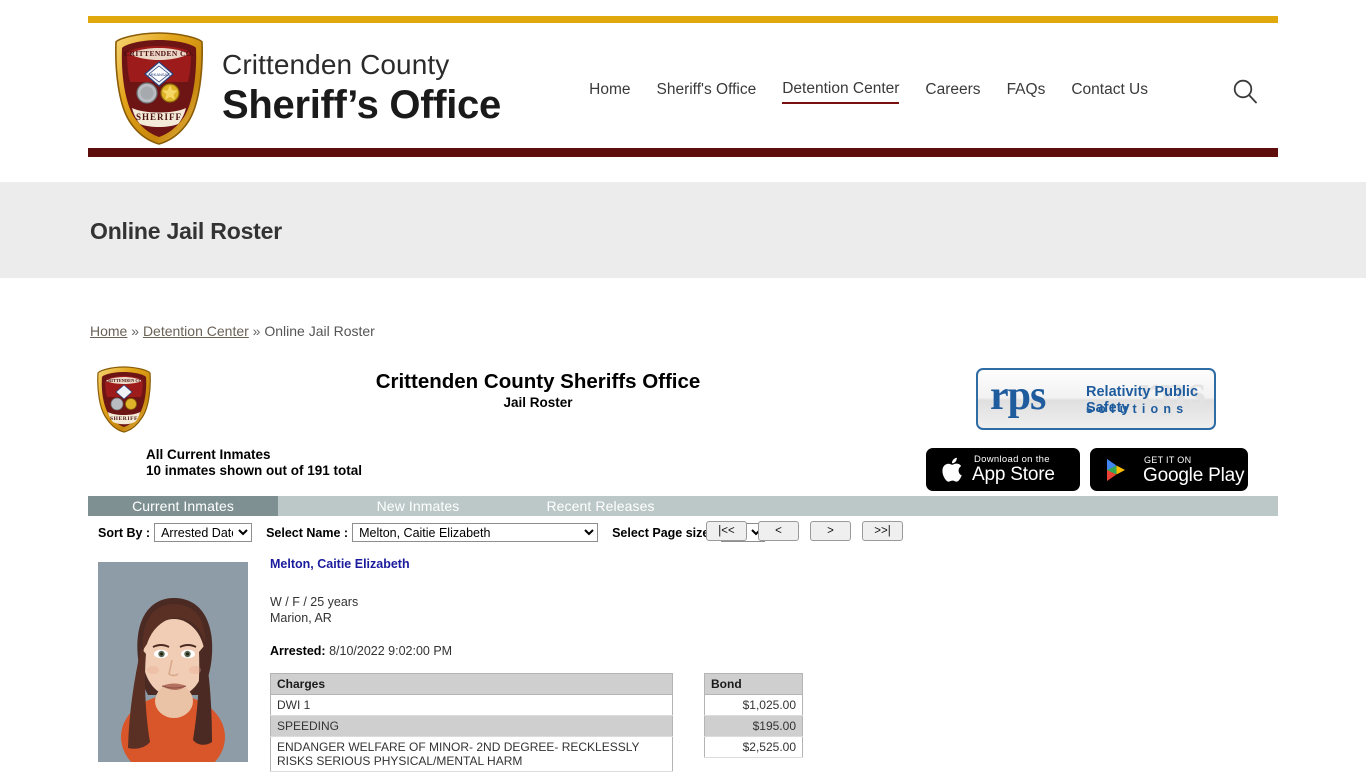  What do you see at coordinates (159, 74) in the screenshot?
I see `svg-text: ARKANSAS` at bounding box center [159, 74].